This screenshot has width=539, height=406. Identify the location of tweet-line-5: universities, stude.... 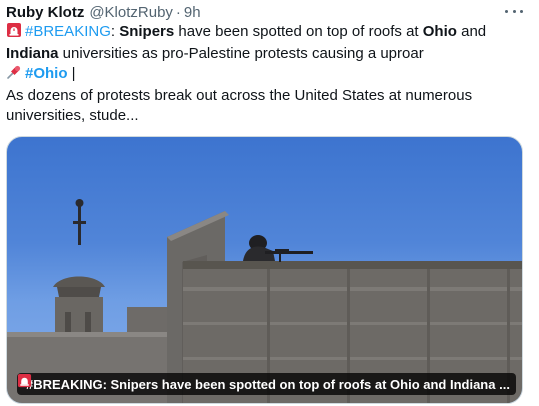
(72, 115).